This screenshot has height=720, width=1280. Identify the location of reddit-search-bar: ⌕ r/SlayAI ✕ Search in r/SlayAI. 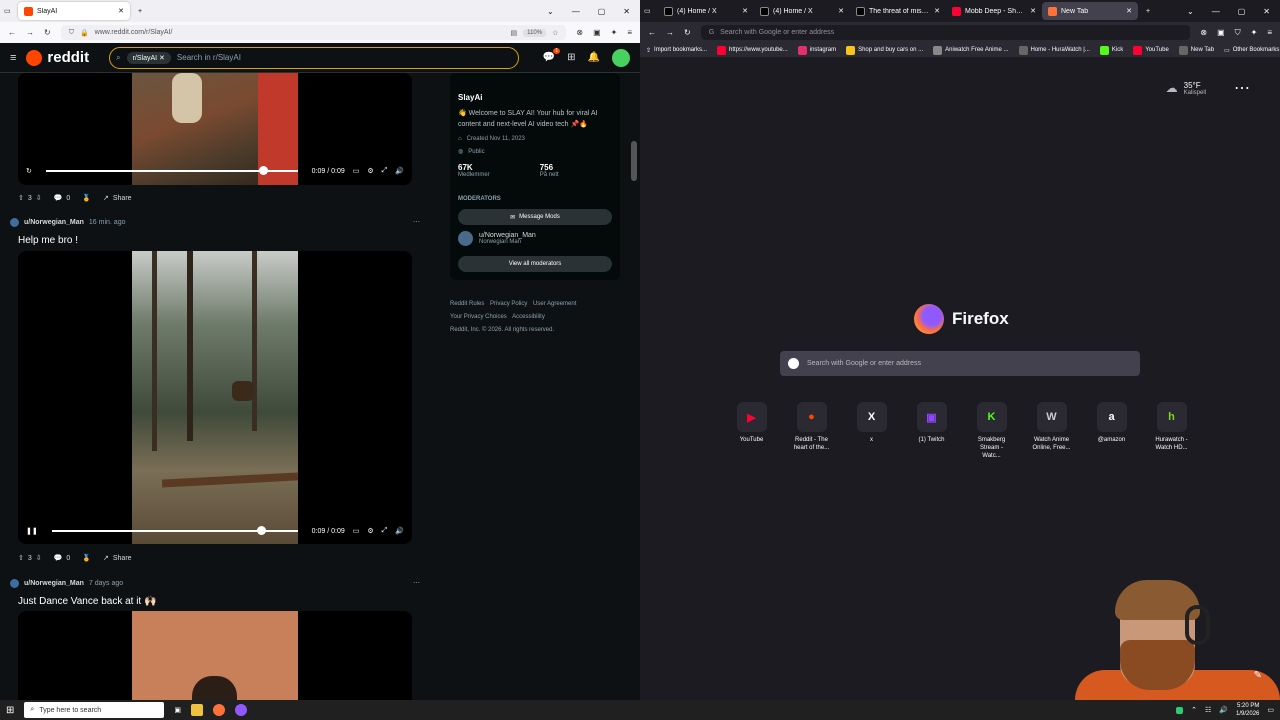
(314, 57).